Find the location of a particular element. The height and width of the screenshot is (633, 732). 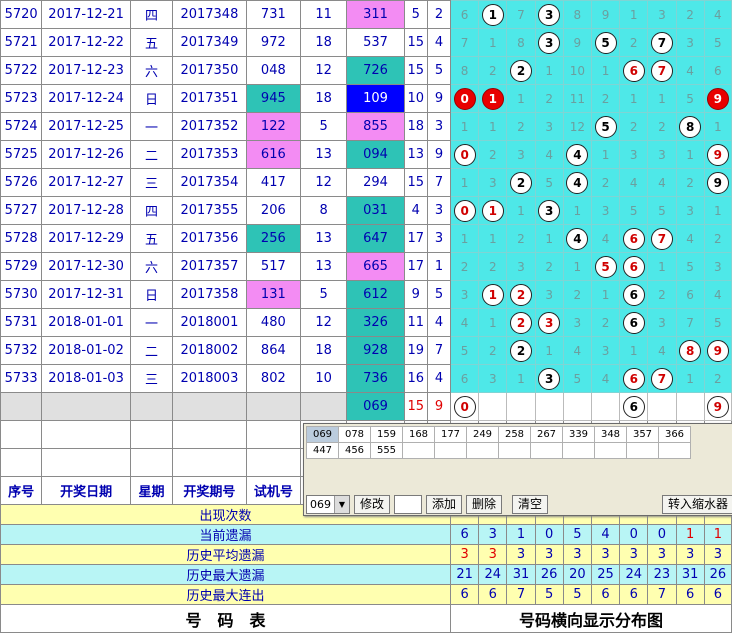

code-item: 267 is located at coordinates (546, 434).